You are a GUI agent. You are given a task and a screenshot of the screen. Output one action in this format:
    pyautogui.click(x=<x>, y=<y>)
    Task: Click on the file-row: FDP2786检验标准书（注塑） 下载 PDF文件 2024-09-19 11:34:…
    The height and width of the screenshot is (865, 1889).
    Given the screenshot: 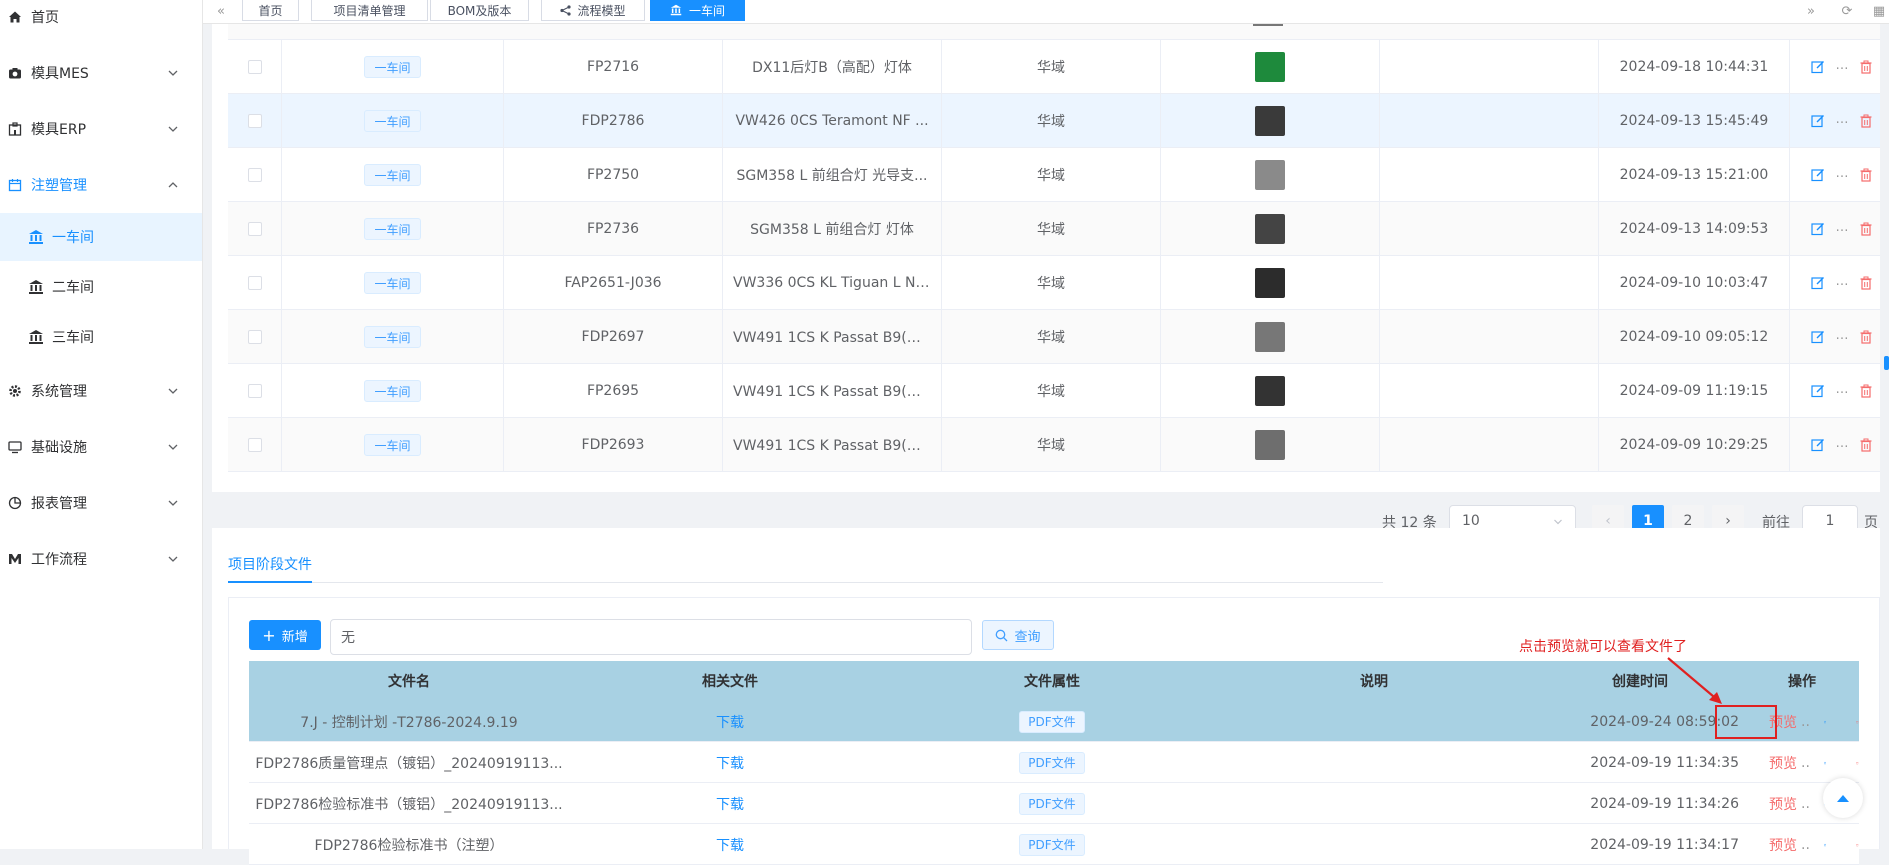 What is the action you would take?
    pyautogui.click(x=1054, y=844)
    